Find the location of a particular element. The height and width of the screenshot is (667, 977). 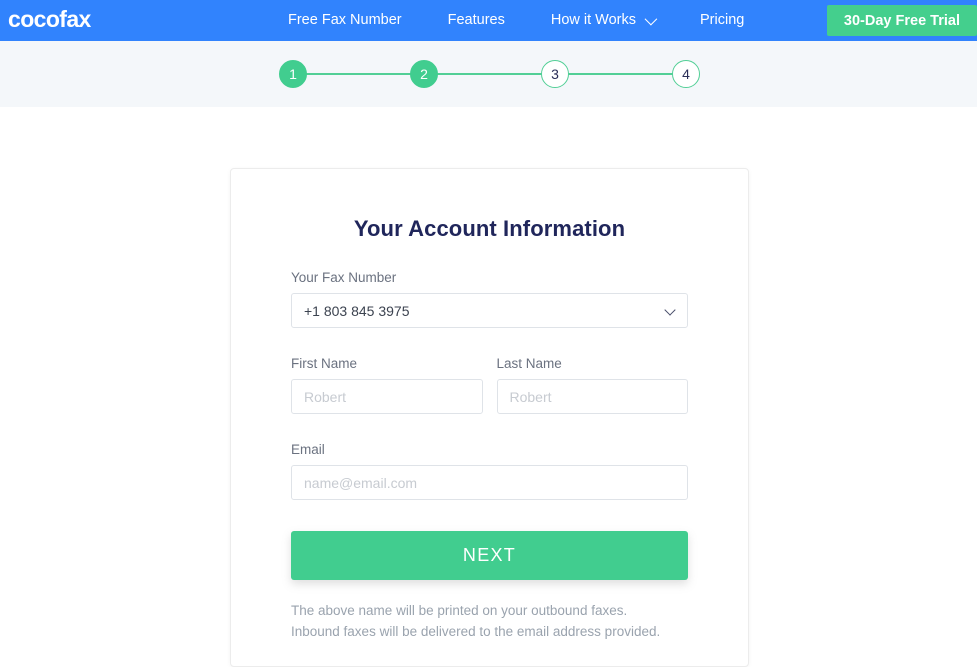

name-fields-row: First Name Last Name is located at coordinates (489, 385).